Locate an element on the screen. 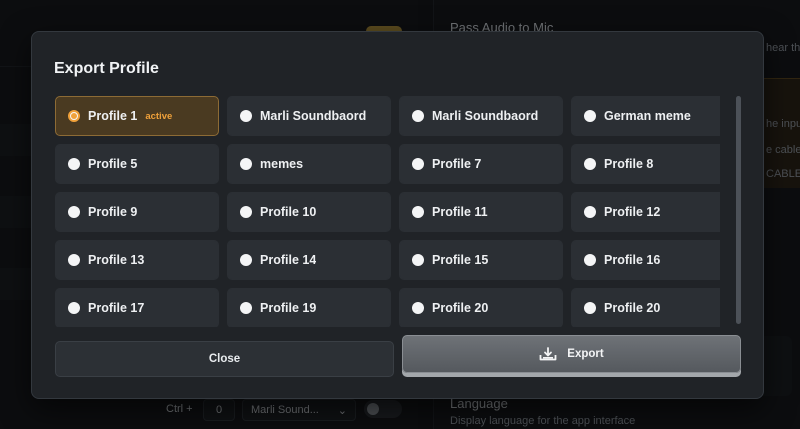 The width and height of the screenshot is (800, 429). profile-label: Profile 11 is located at coordinates (460, 212).